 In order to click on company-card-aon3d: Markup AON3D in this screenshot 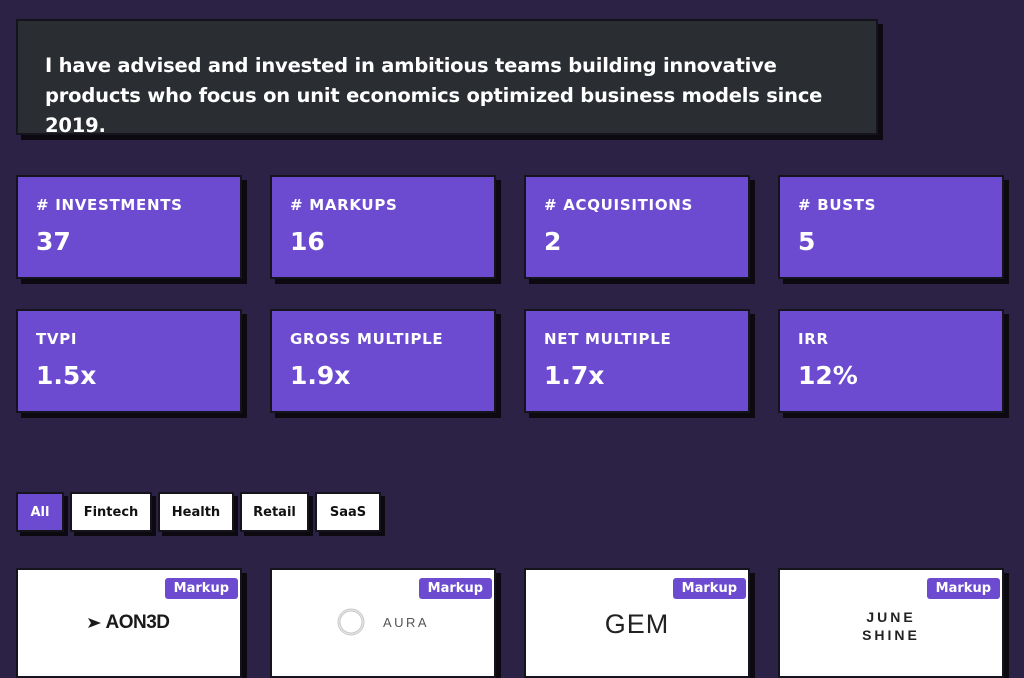, I will do `click(129, 623)`.